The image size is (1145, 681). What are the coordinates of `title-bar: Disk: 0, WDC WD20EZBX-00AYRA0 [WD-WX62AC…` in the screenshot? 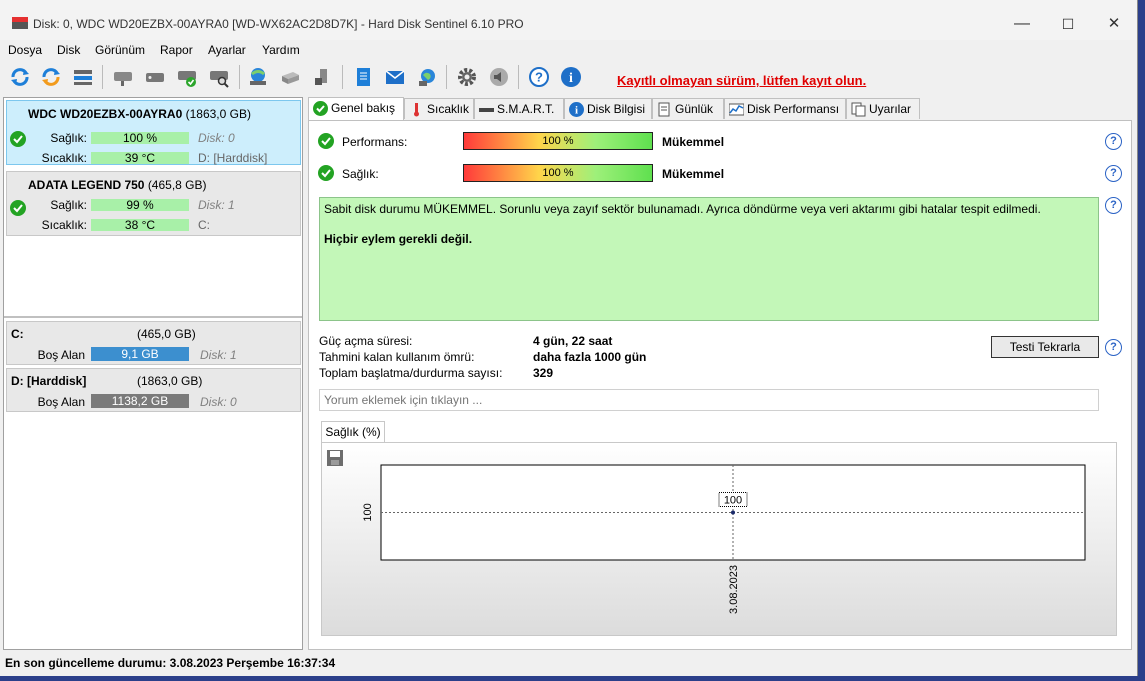 It's located at (568, 20).